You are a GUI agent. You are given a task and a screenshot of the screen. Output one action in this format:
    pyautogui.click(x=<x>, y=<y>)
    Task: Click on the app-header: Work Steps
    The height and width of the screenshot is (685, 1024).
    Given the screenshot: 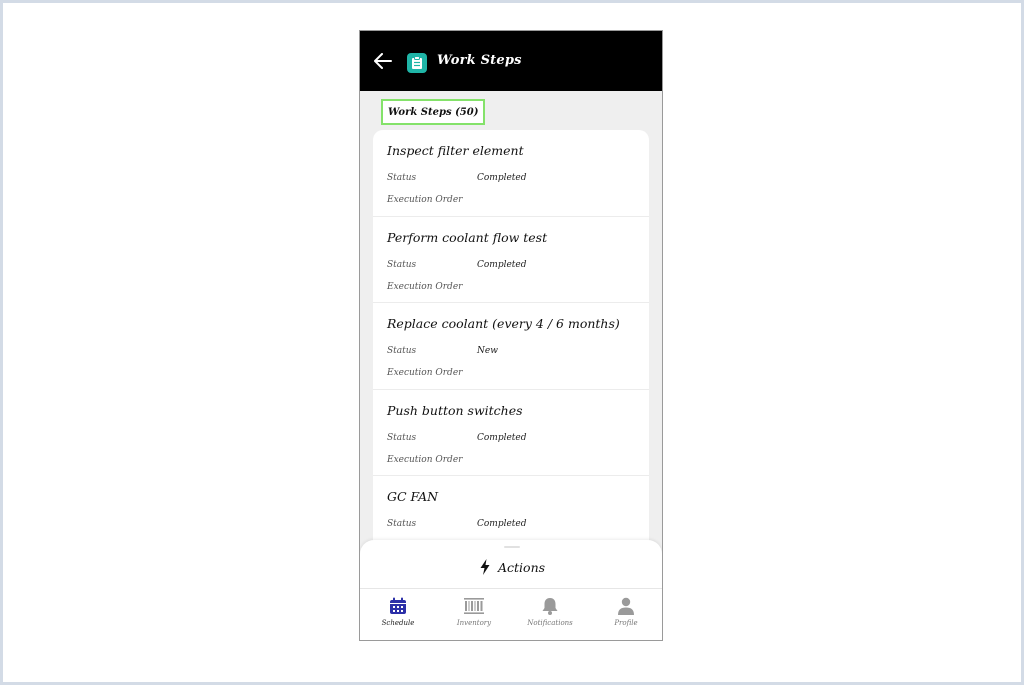 What is the action you would take?
    pyautogui.click(x=511, y=61)
    